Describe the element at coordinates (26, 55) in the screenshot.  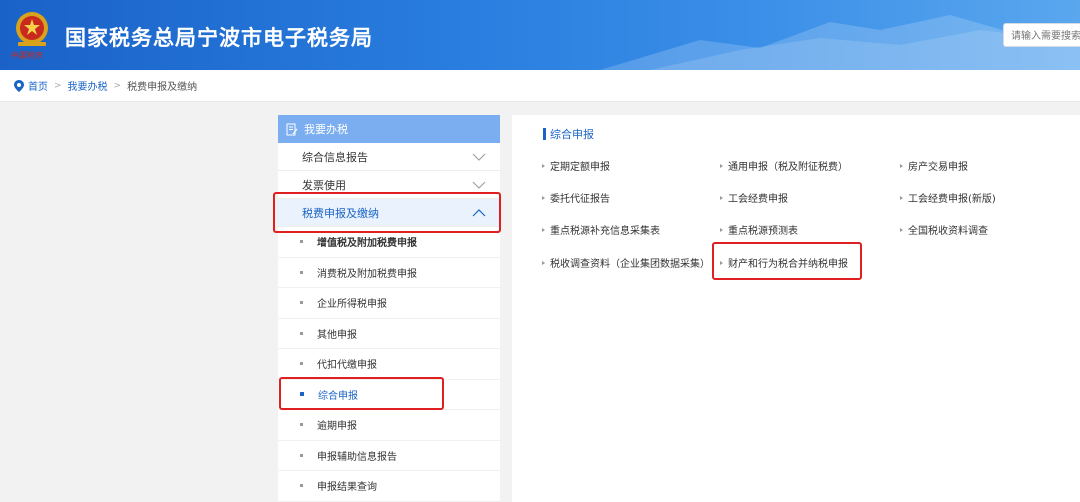
I see `svg-text: 中国税务` at that location.